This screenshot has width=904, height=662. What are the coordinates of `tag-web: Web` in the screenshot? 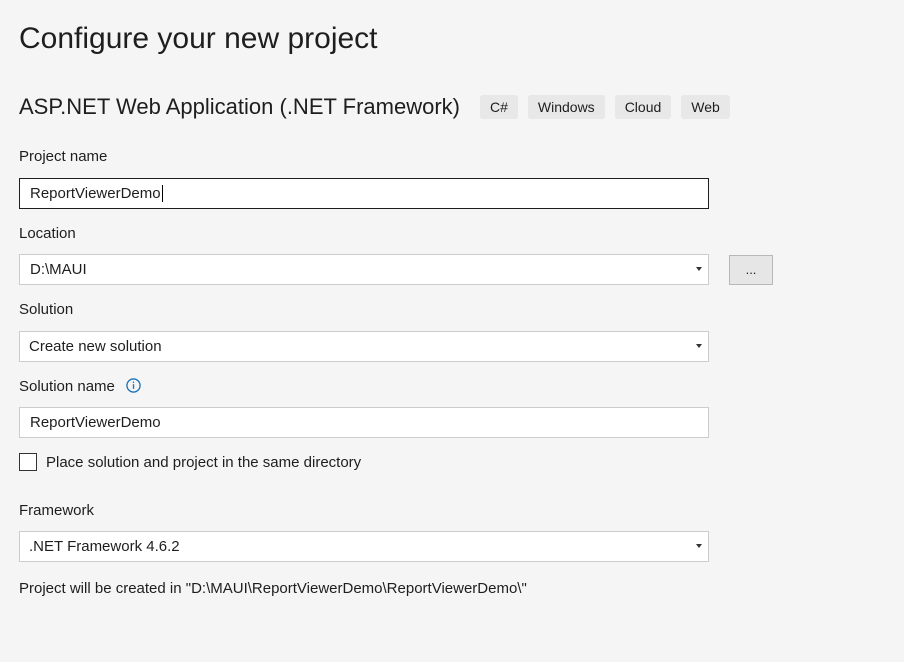 It's located at (705, 107).